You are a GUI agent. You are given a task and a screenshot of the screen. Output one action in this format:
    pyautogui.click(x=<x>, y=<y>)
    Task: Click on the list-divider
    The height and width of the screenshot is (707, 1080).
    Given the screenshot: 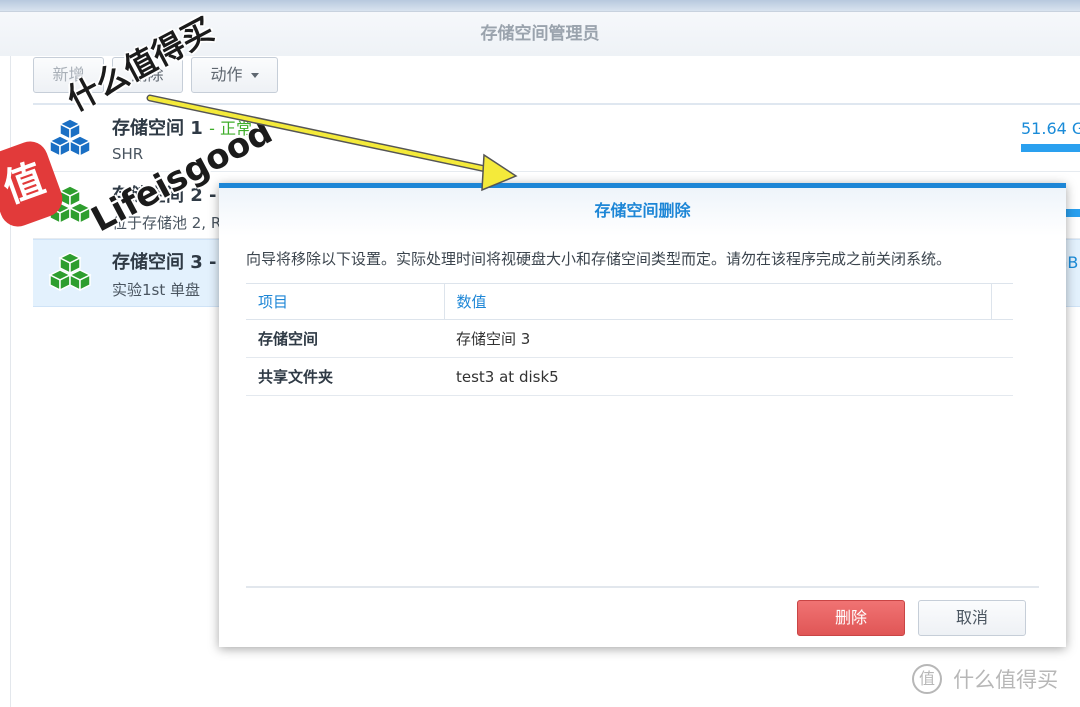 What is the action you would take?
    pyautogui.click(x=556, y=104)
    